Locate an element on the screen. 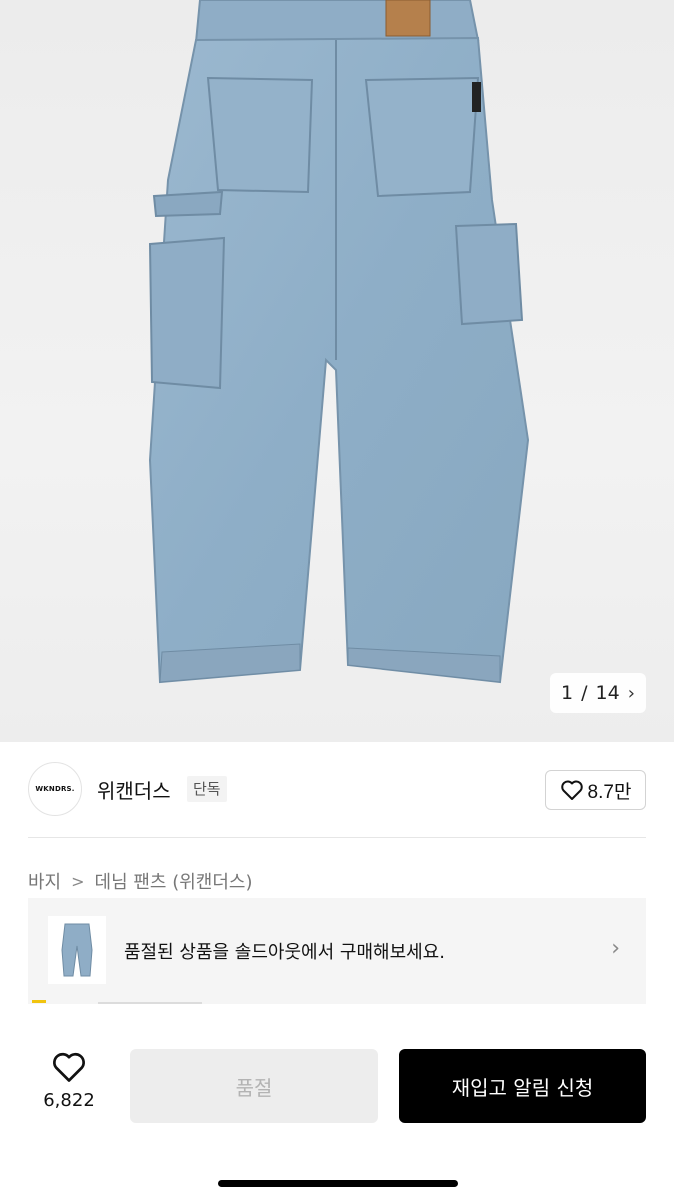  brand-like-button: 8.7만 is located at coordinates (595, 790).